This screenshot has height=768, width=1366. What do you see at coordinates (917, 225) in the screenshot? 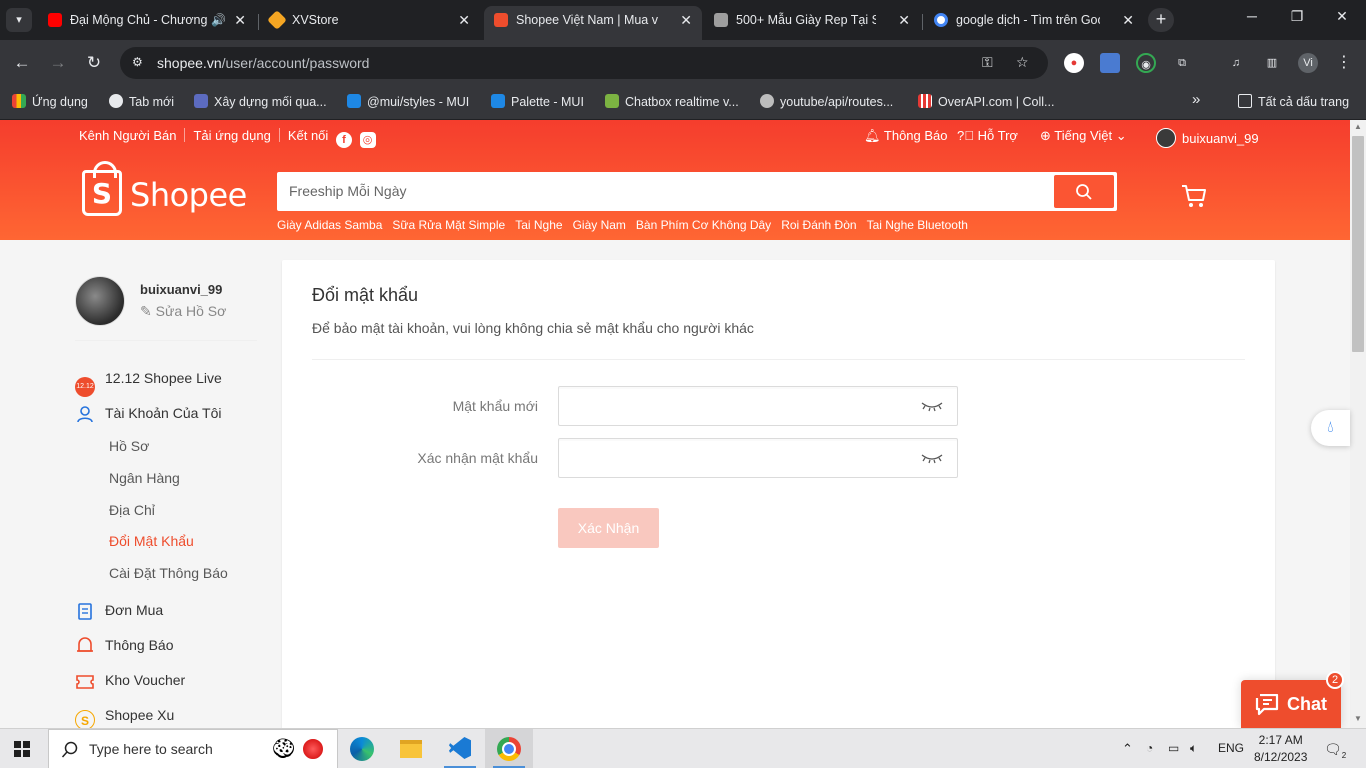
I see `keyword-link: Tai Nghe Bluetooth` at bounding box center [917, 225].